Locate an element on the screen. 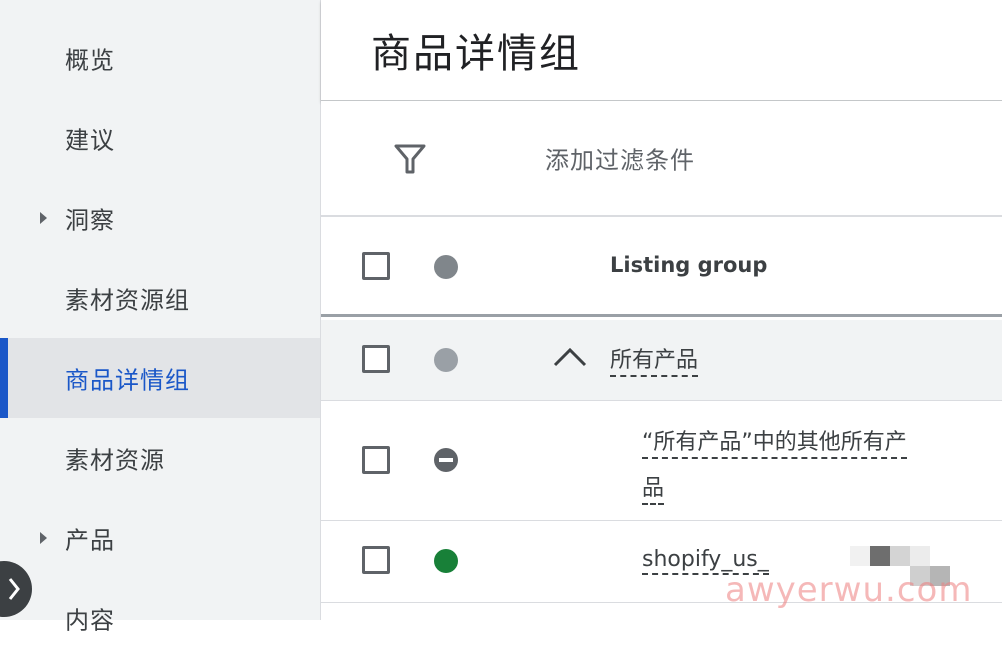 The height and width of the screenshot is (658, 1002). table-header-row: Listing group is located at coordinates (661, 267).